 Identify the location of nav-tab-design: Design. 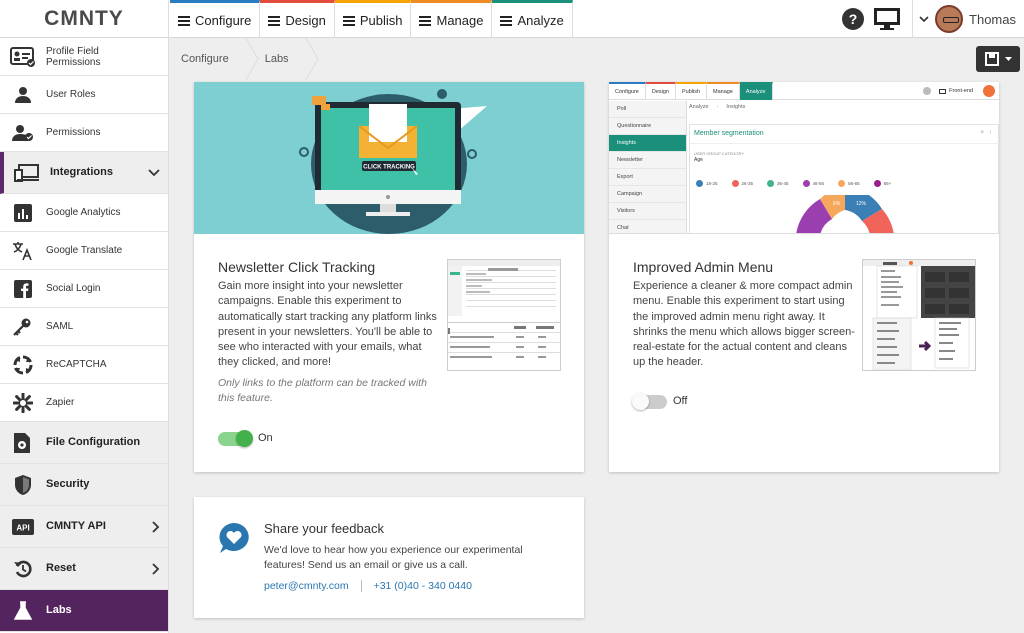
(297, 19).